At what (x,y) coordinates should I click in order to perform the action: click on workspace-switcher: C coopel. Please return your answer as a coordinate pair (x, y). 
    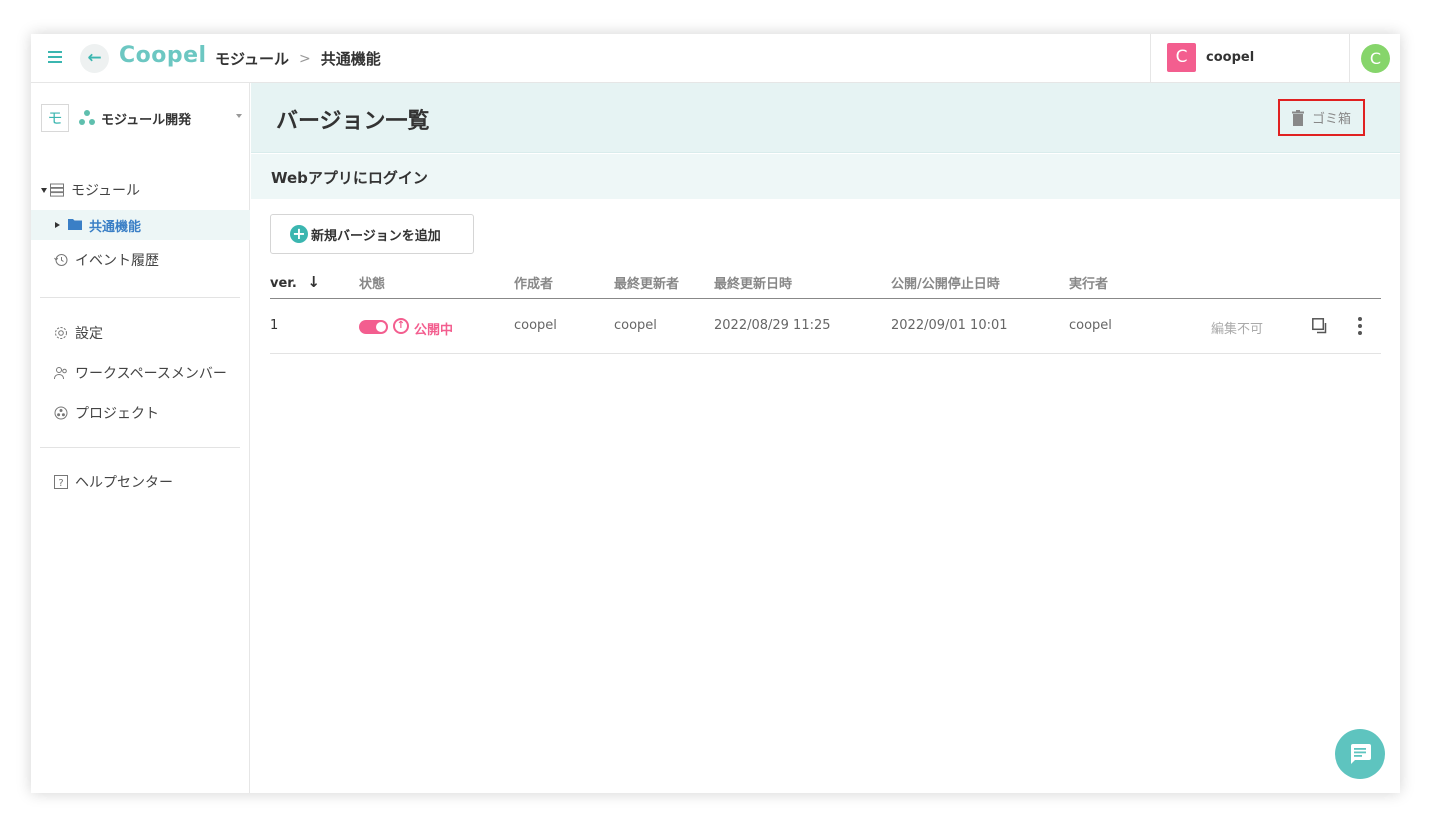
    Looking at the image, I should click on (1250, 58).